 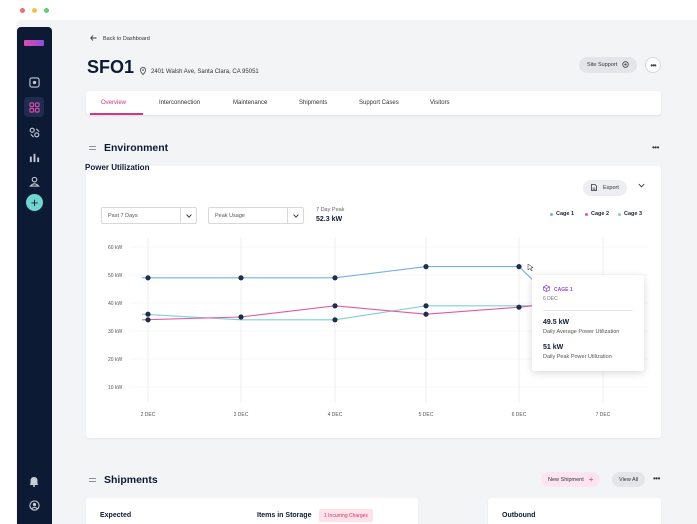 I want to click on x-tick-label: 5 DEC, so click(x=426, y=415).